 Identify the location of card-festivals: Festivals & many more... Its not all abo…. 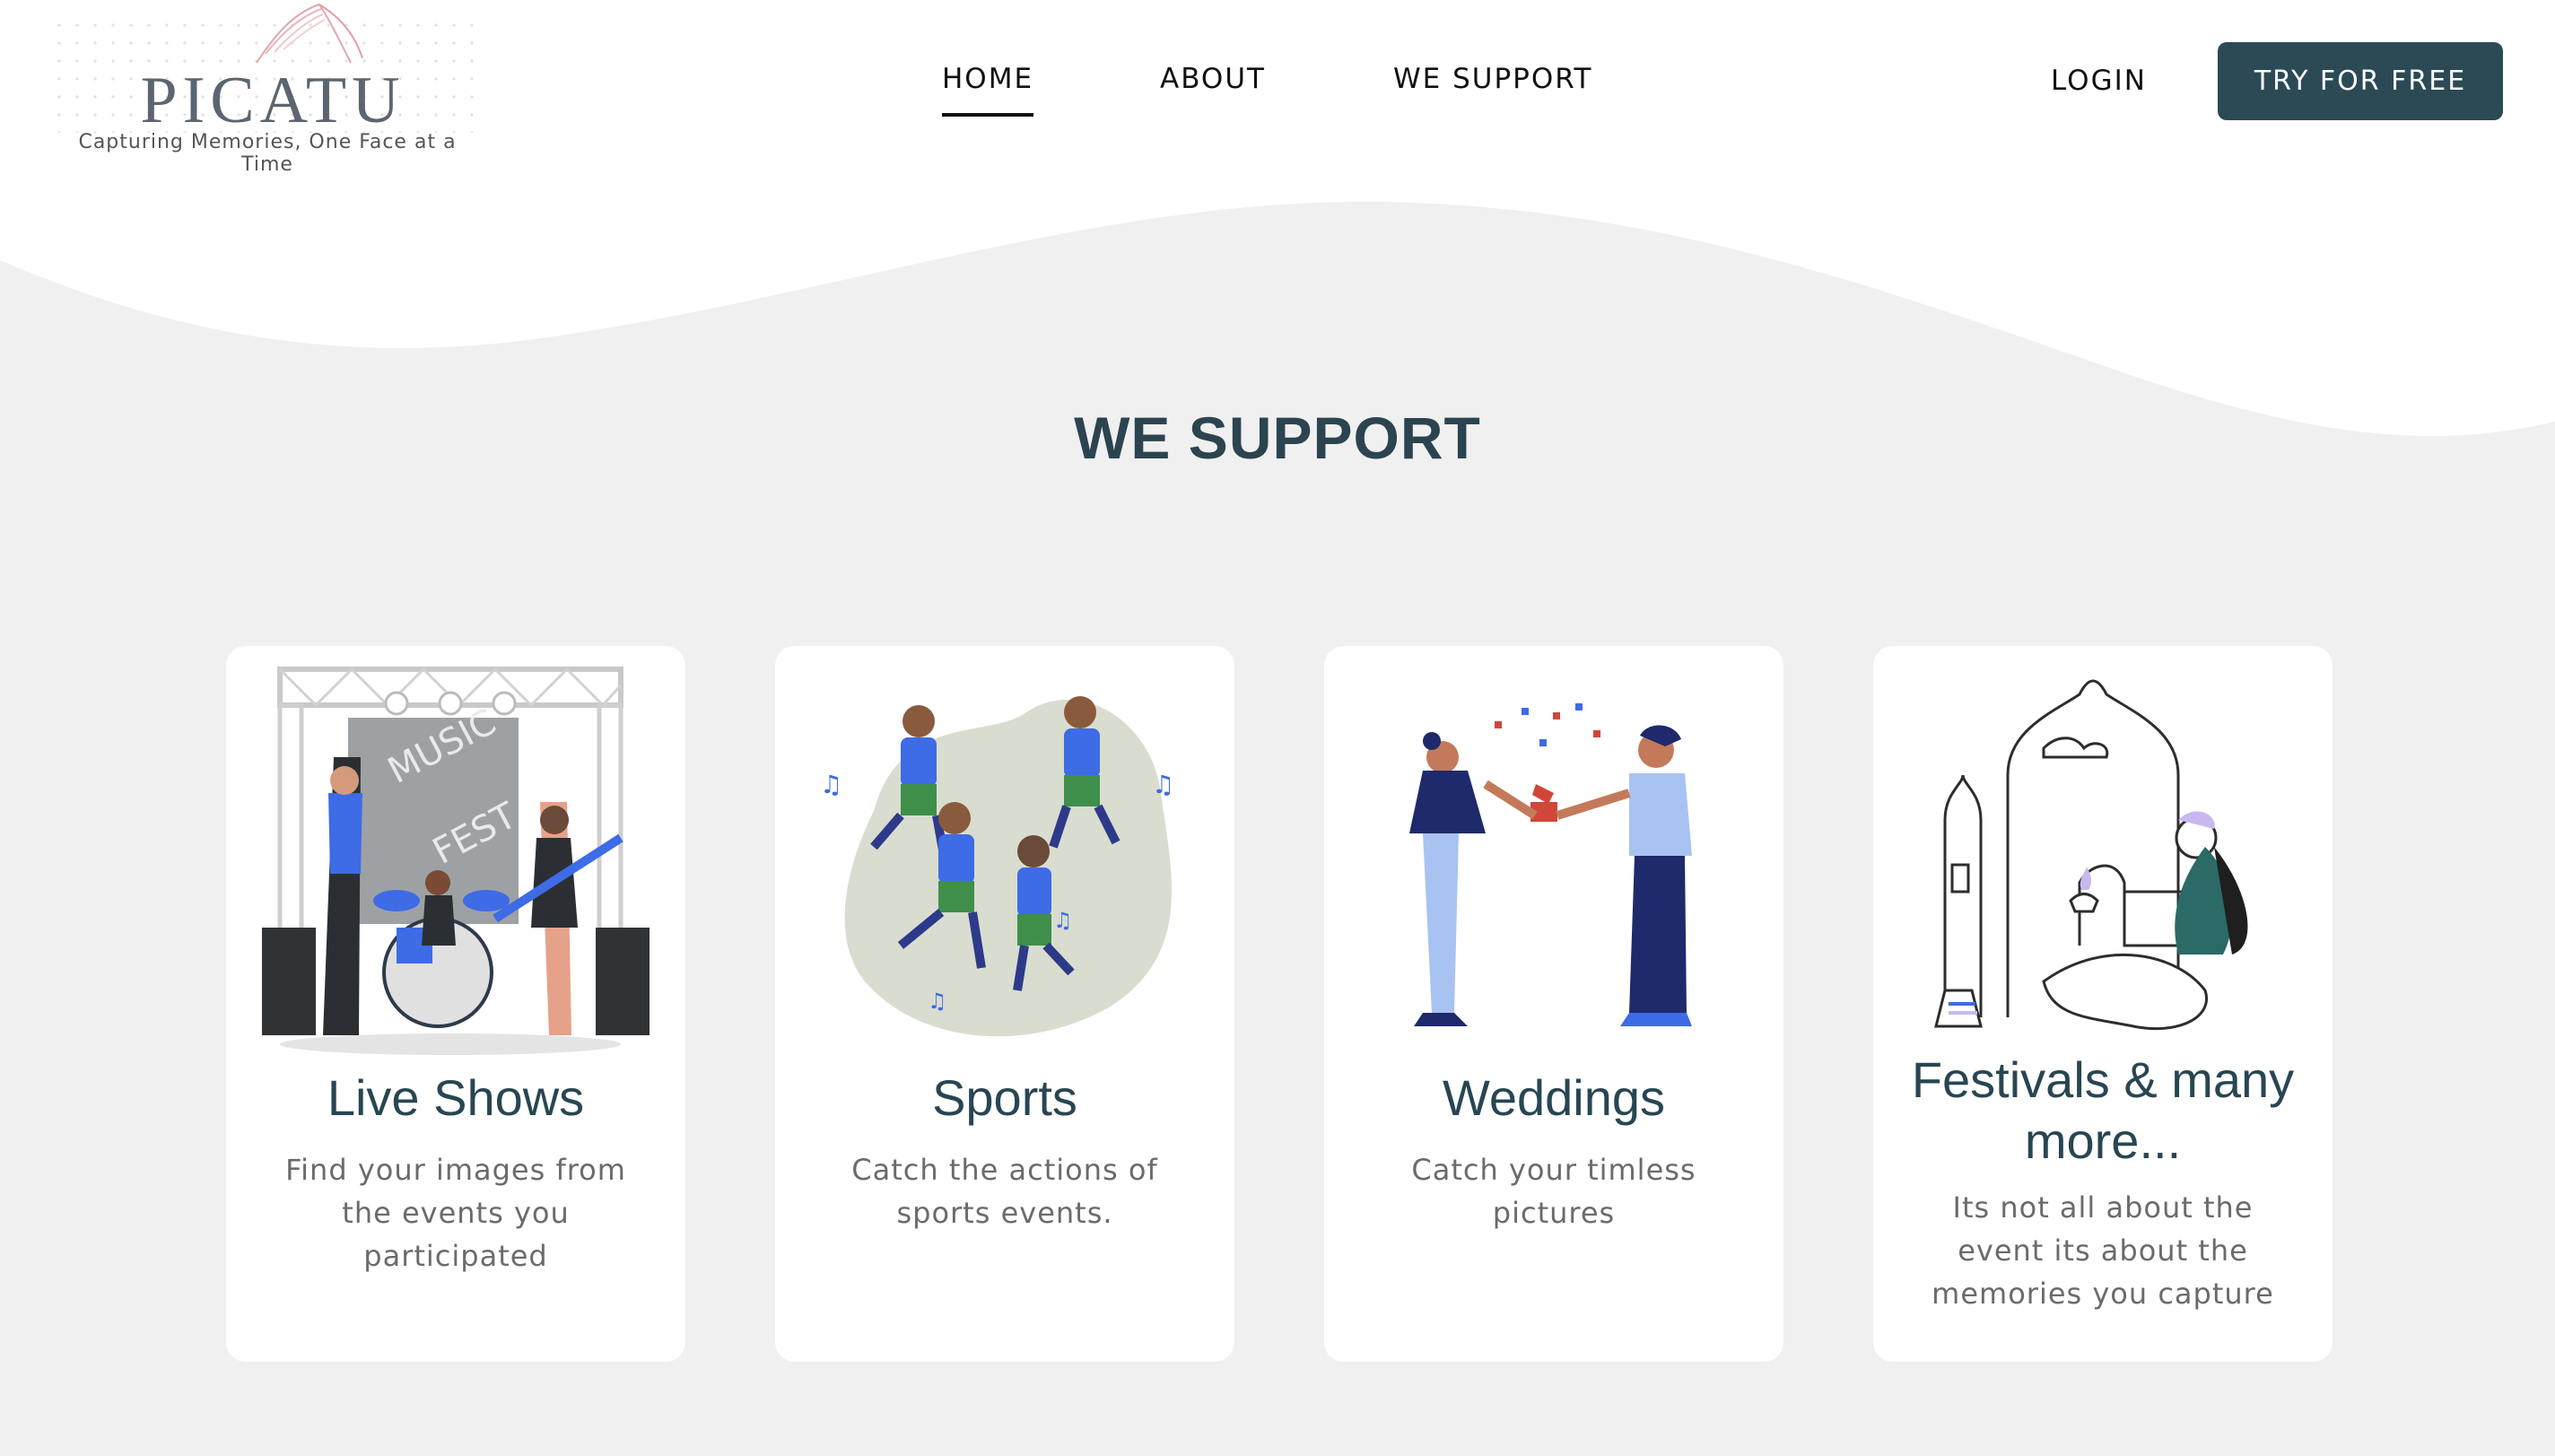
(2103, 1004).